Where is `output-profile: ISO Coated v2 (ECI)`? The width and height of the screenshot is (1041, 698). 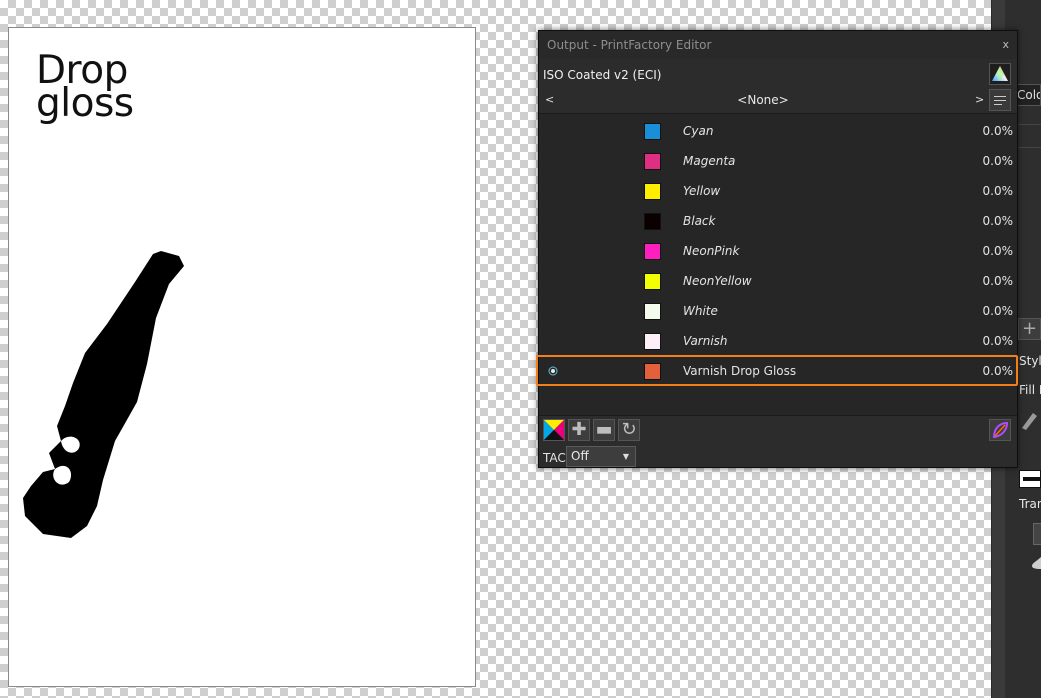 output-profile: ISO Coated v2 (ECI) is located at coordinates (602, 75).